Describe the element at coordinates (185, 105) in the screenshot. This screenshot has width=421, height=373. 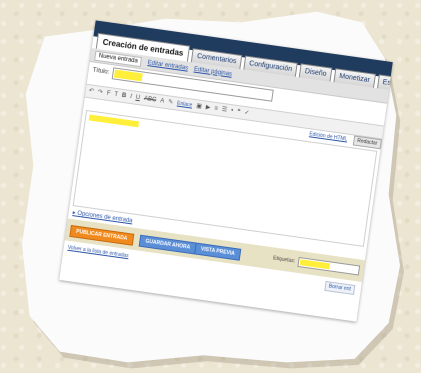
I see `link-button: Enlace` at that location.